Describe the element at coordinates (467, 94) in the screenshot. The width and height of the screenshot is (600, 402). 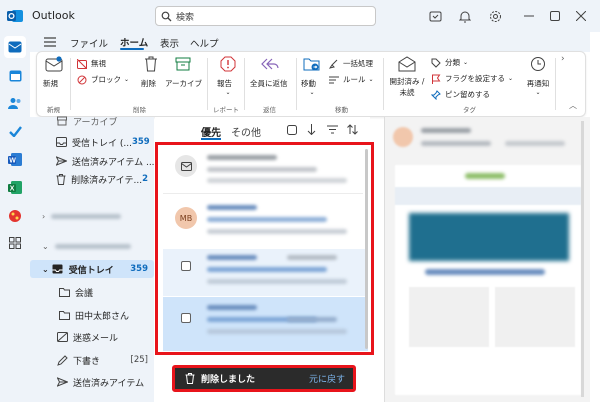
I see `pin-label: ピン留めする` at that location.